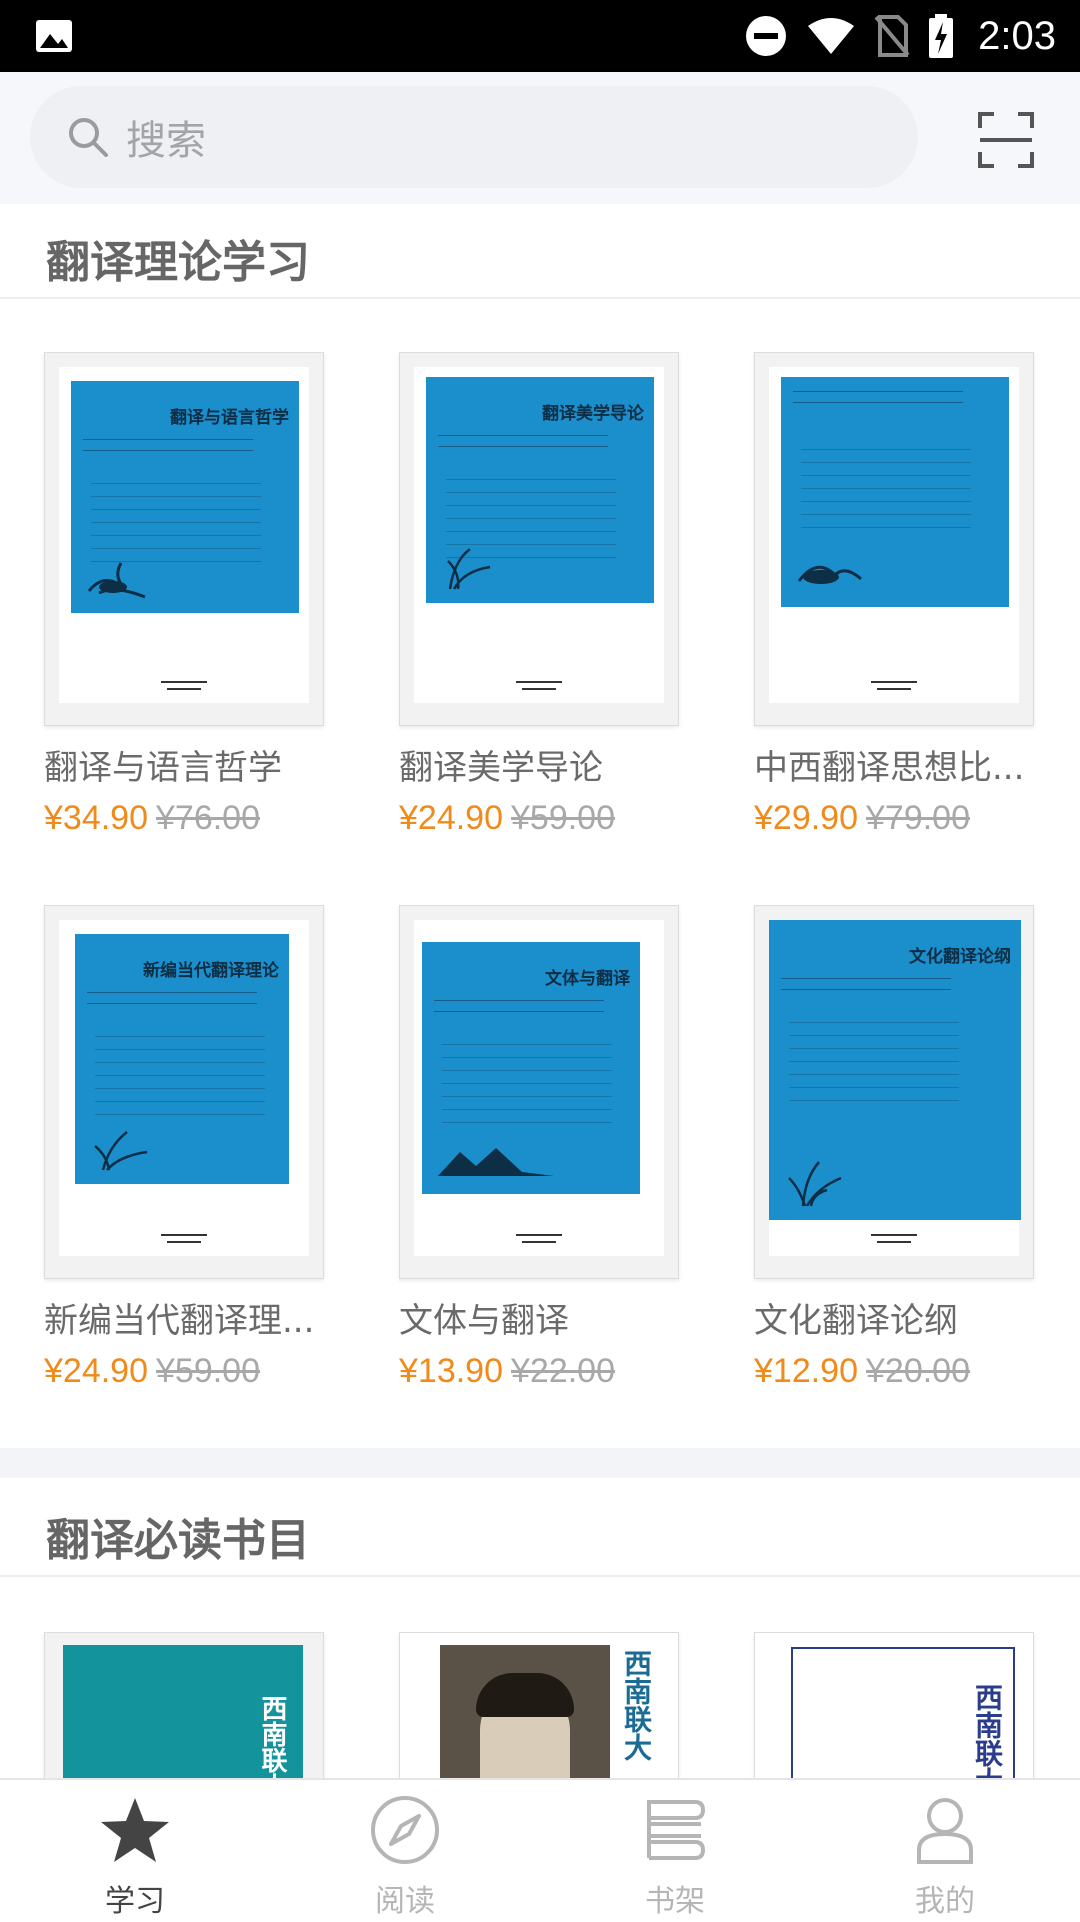 Image resolution: width=1080 pixels, height=1922 pixels. I want to click on tab-label: 书架, so click(675, 1901).